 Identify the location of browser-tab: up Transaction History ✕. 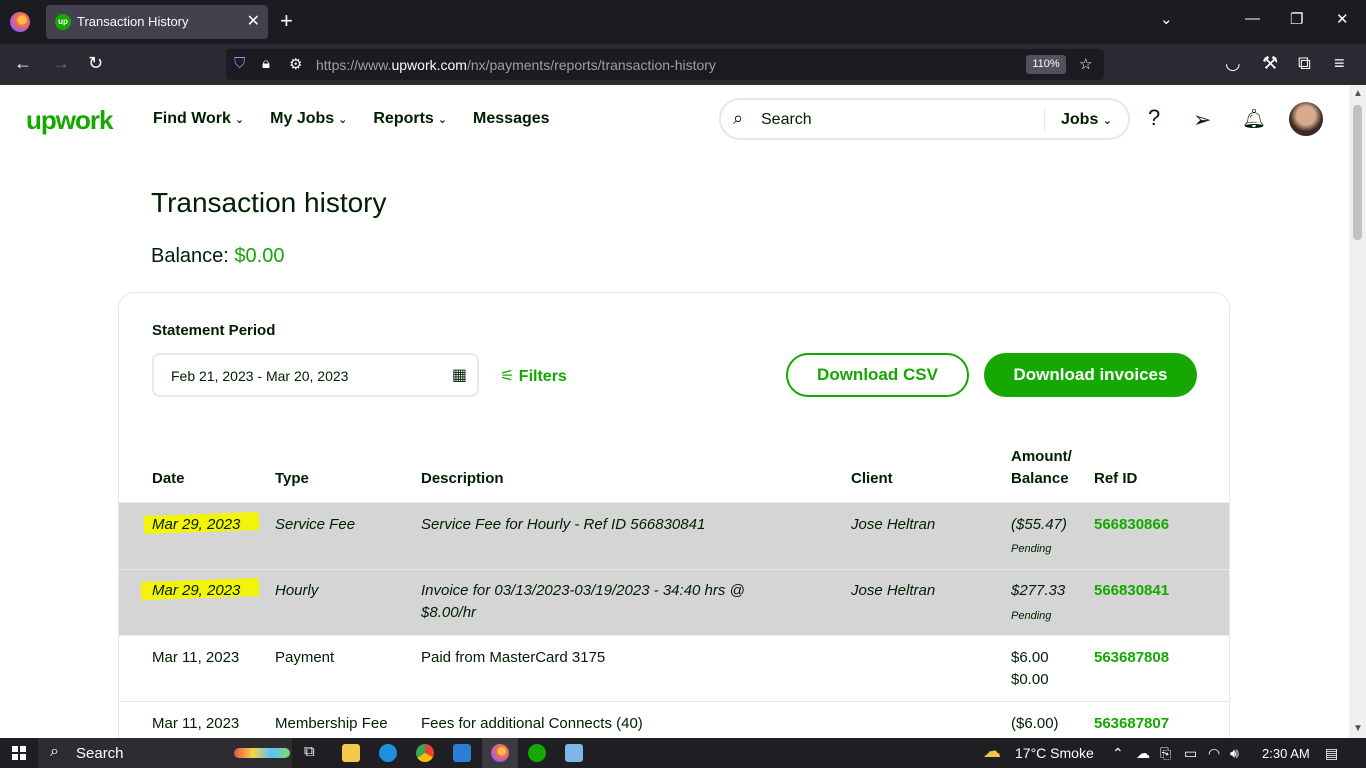
(157, 22).